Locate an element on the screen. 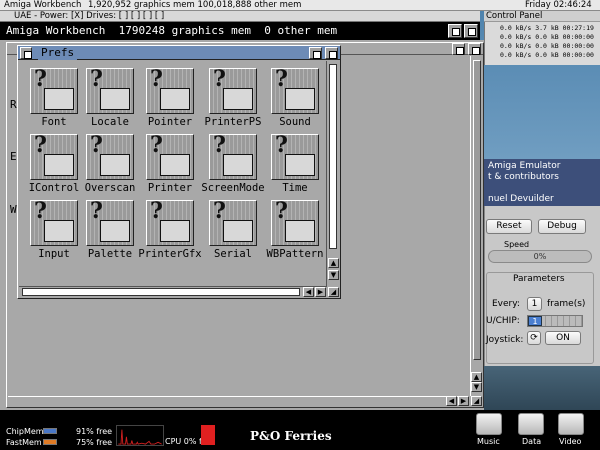 This screenshot has height=450, width=600. prefs-icon-wbpattern: ? WBPattern is located at coordinates (295, 232).